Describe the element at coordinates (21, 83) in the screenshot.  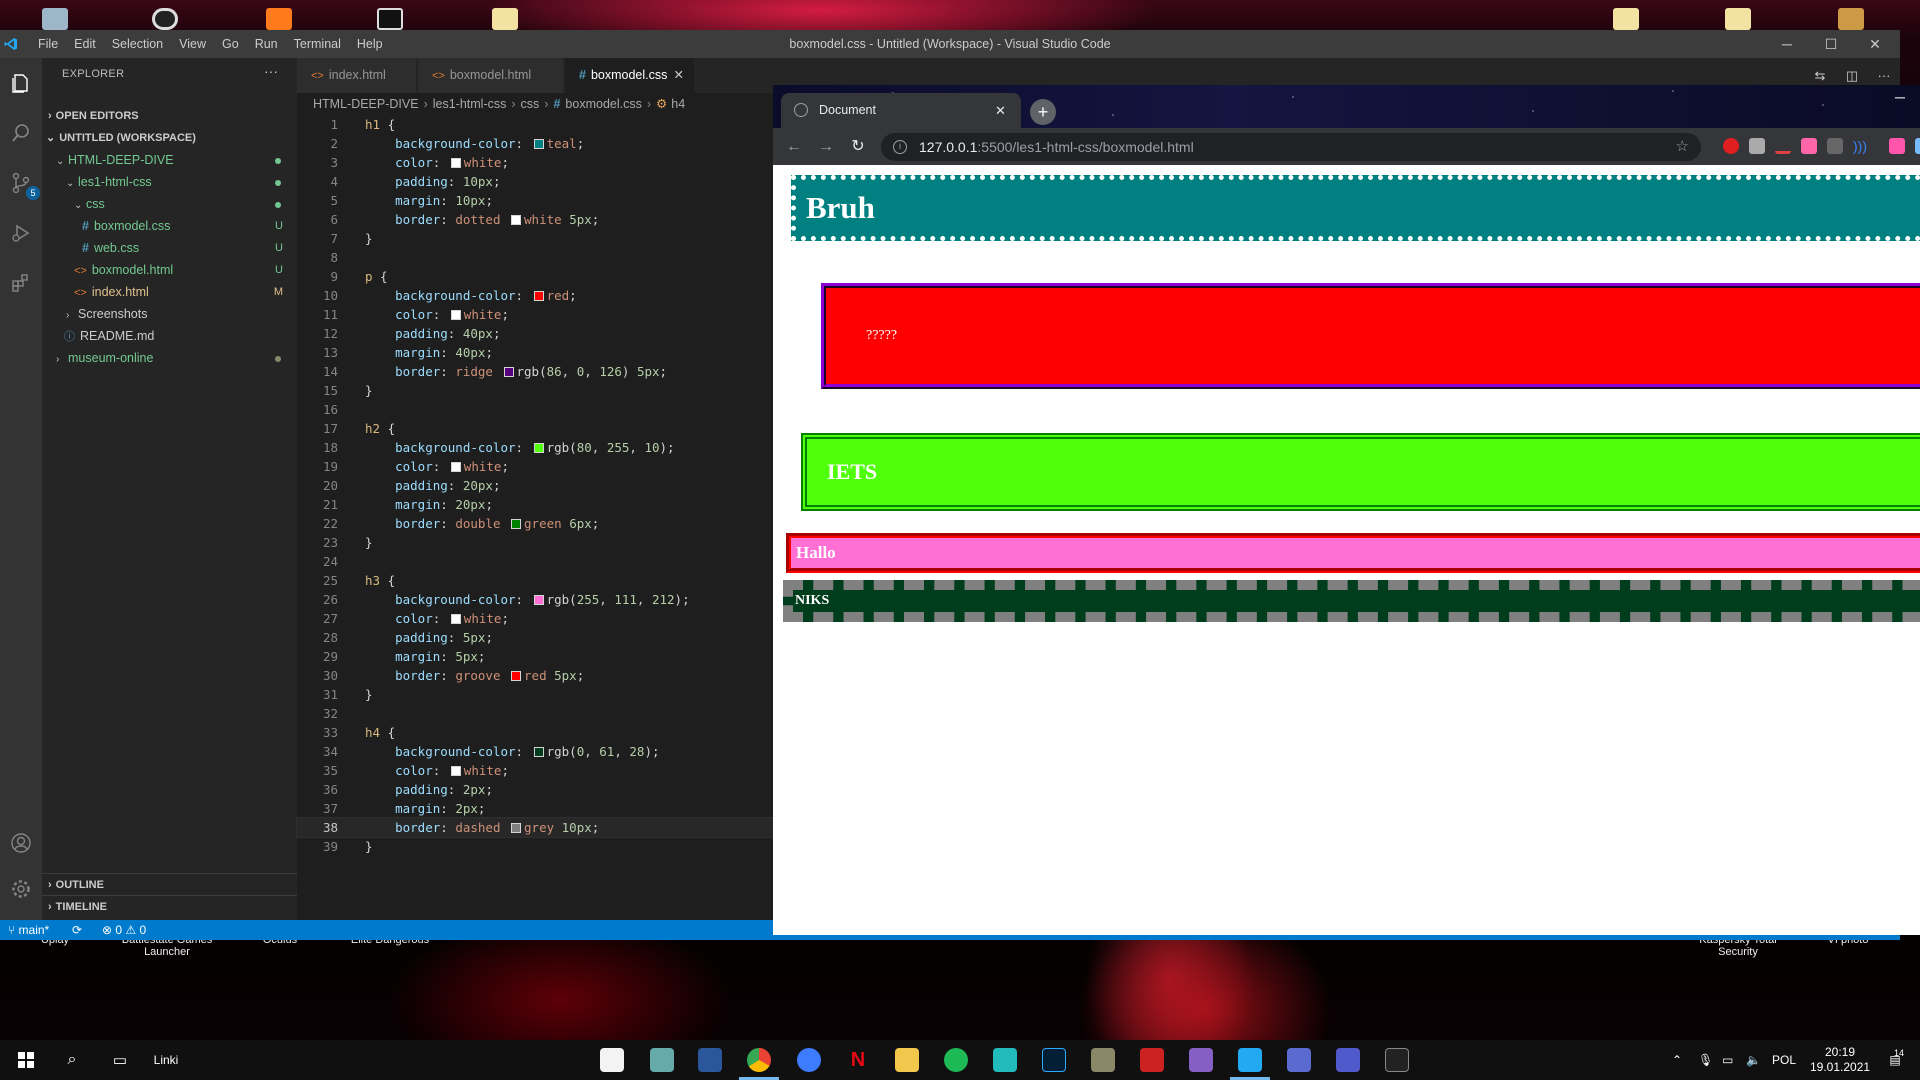
I see `explorer-icon` at that location.